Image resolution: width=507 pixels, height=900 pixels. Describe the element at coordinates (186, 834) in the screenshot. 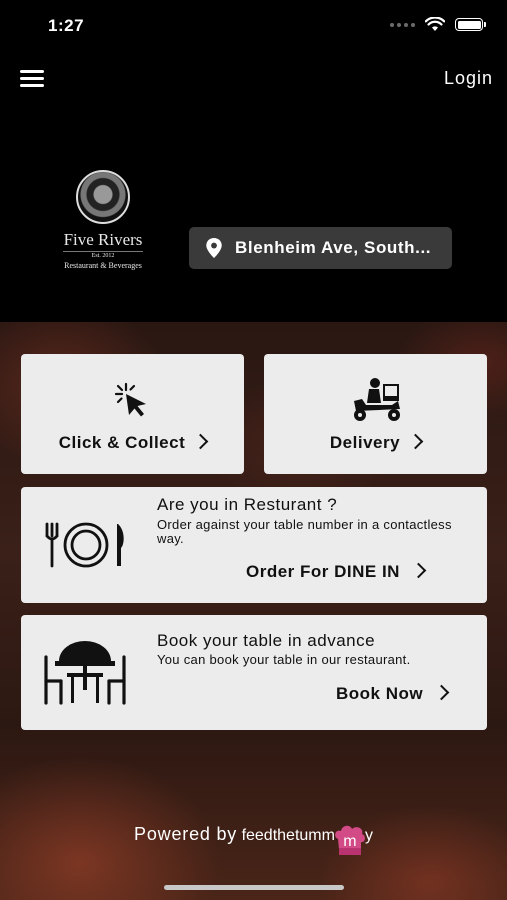

I see `powered-by-text: Powered by` at that location.